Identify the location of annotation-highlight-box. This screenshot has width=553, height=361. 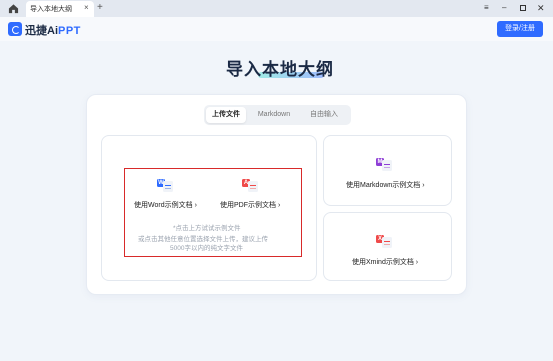
(213, 212).